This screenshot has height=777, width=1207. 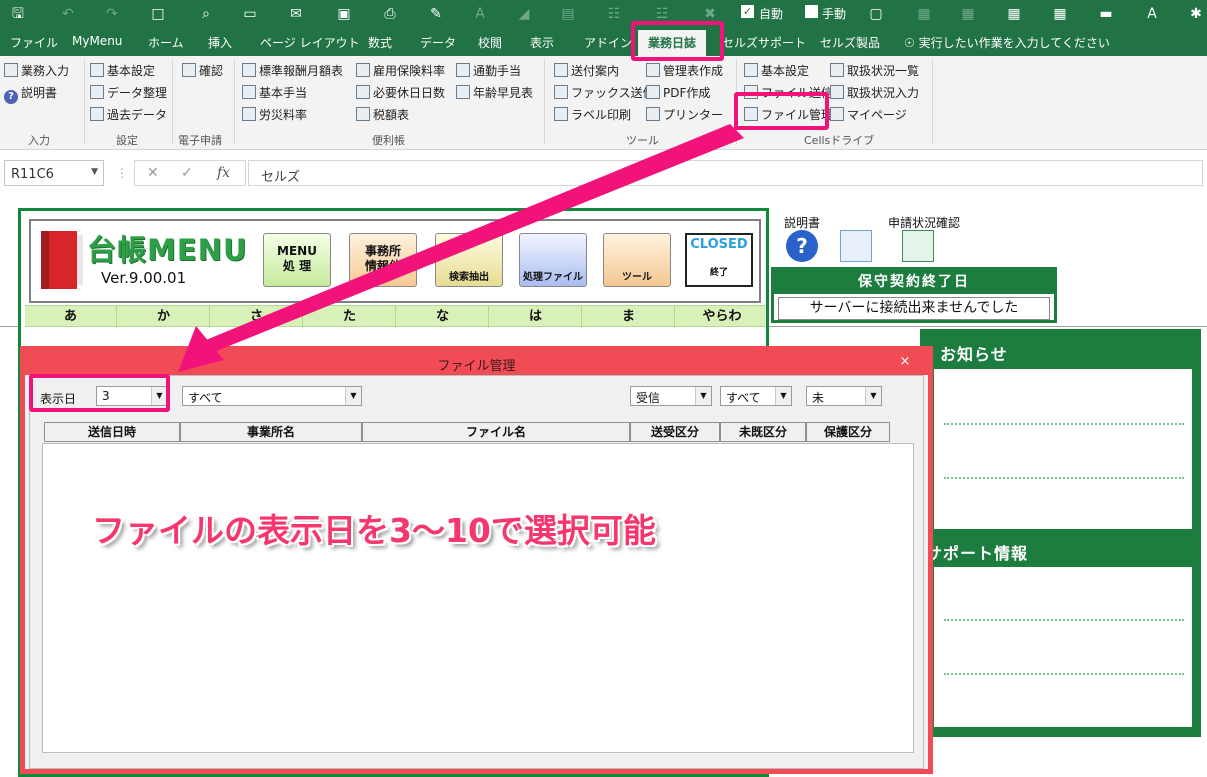 I want to click on menu-process-button: MENU 処 理, so click(x=297, y=260).